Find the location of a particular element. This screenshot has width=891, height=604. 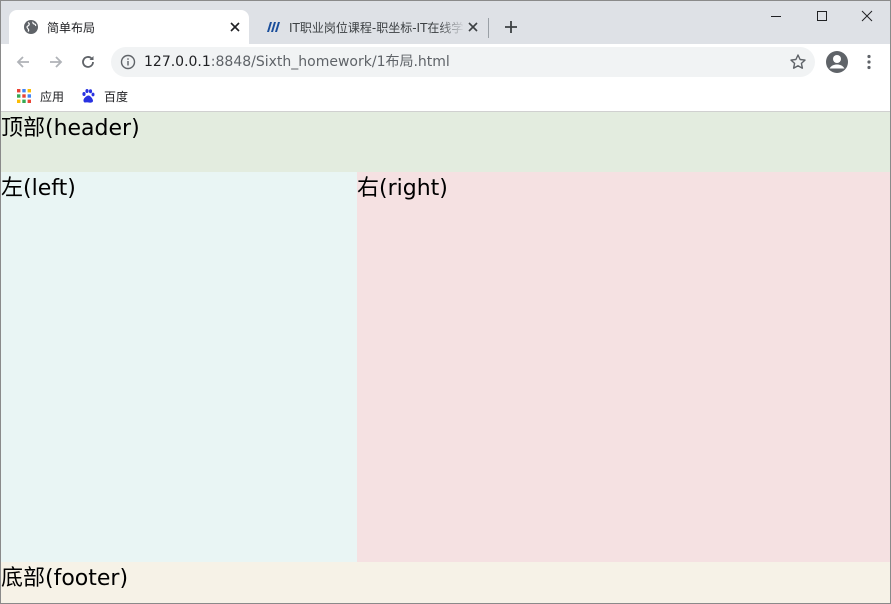

new-tab-button is located at coordinates (511, 27).